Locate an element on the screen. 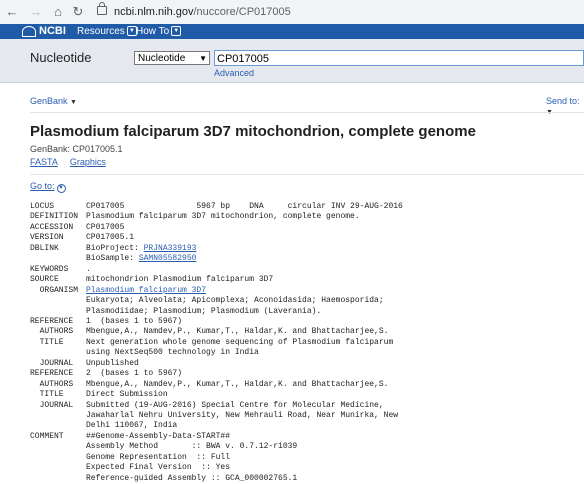 The image size is (584, 484). search-input: CP017005 is located at coordinates (399, 58).